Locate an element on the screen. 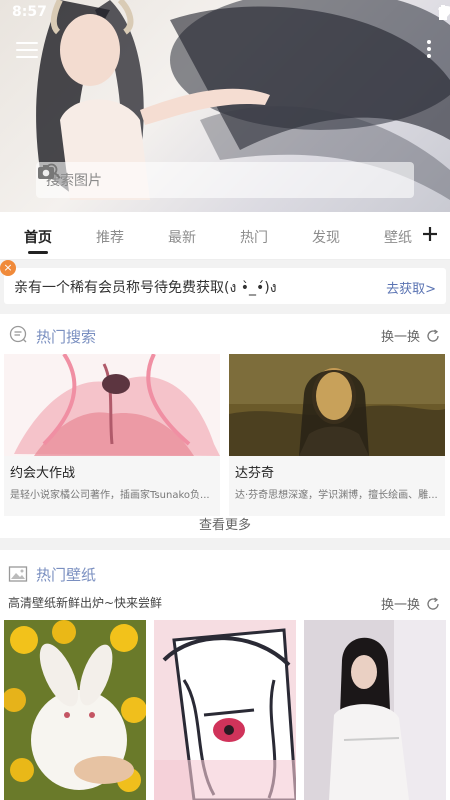  more-options-icon is located at coordinates (429, 51).